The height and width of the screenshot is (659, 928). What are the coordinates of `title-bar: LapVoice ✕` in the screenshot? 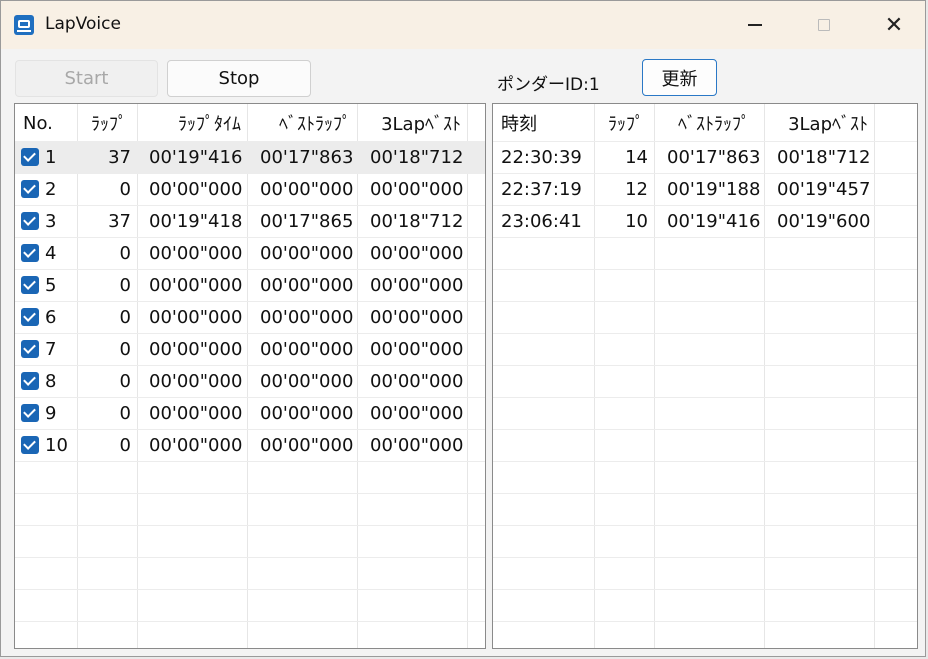 It's located at (463, 25).